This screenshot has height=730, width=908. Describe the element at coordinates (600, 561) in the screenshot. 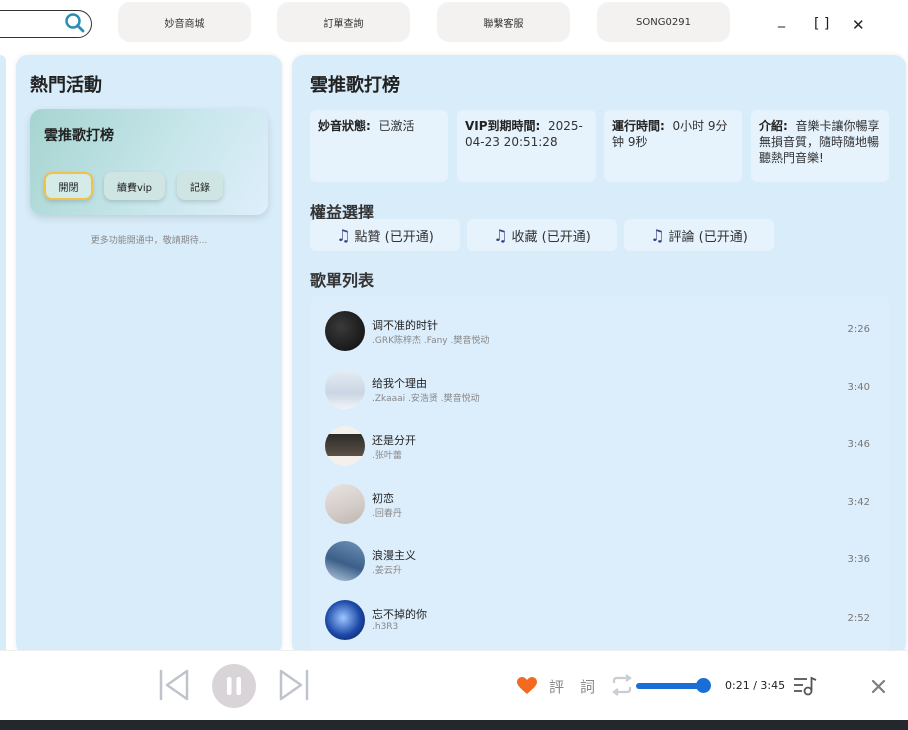

I see `song-row: 浪漫主义 .姜云升 3:36` at that location.